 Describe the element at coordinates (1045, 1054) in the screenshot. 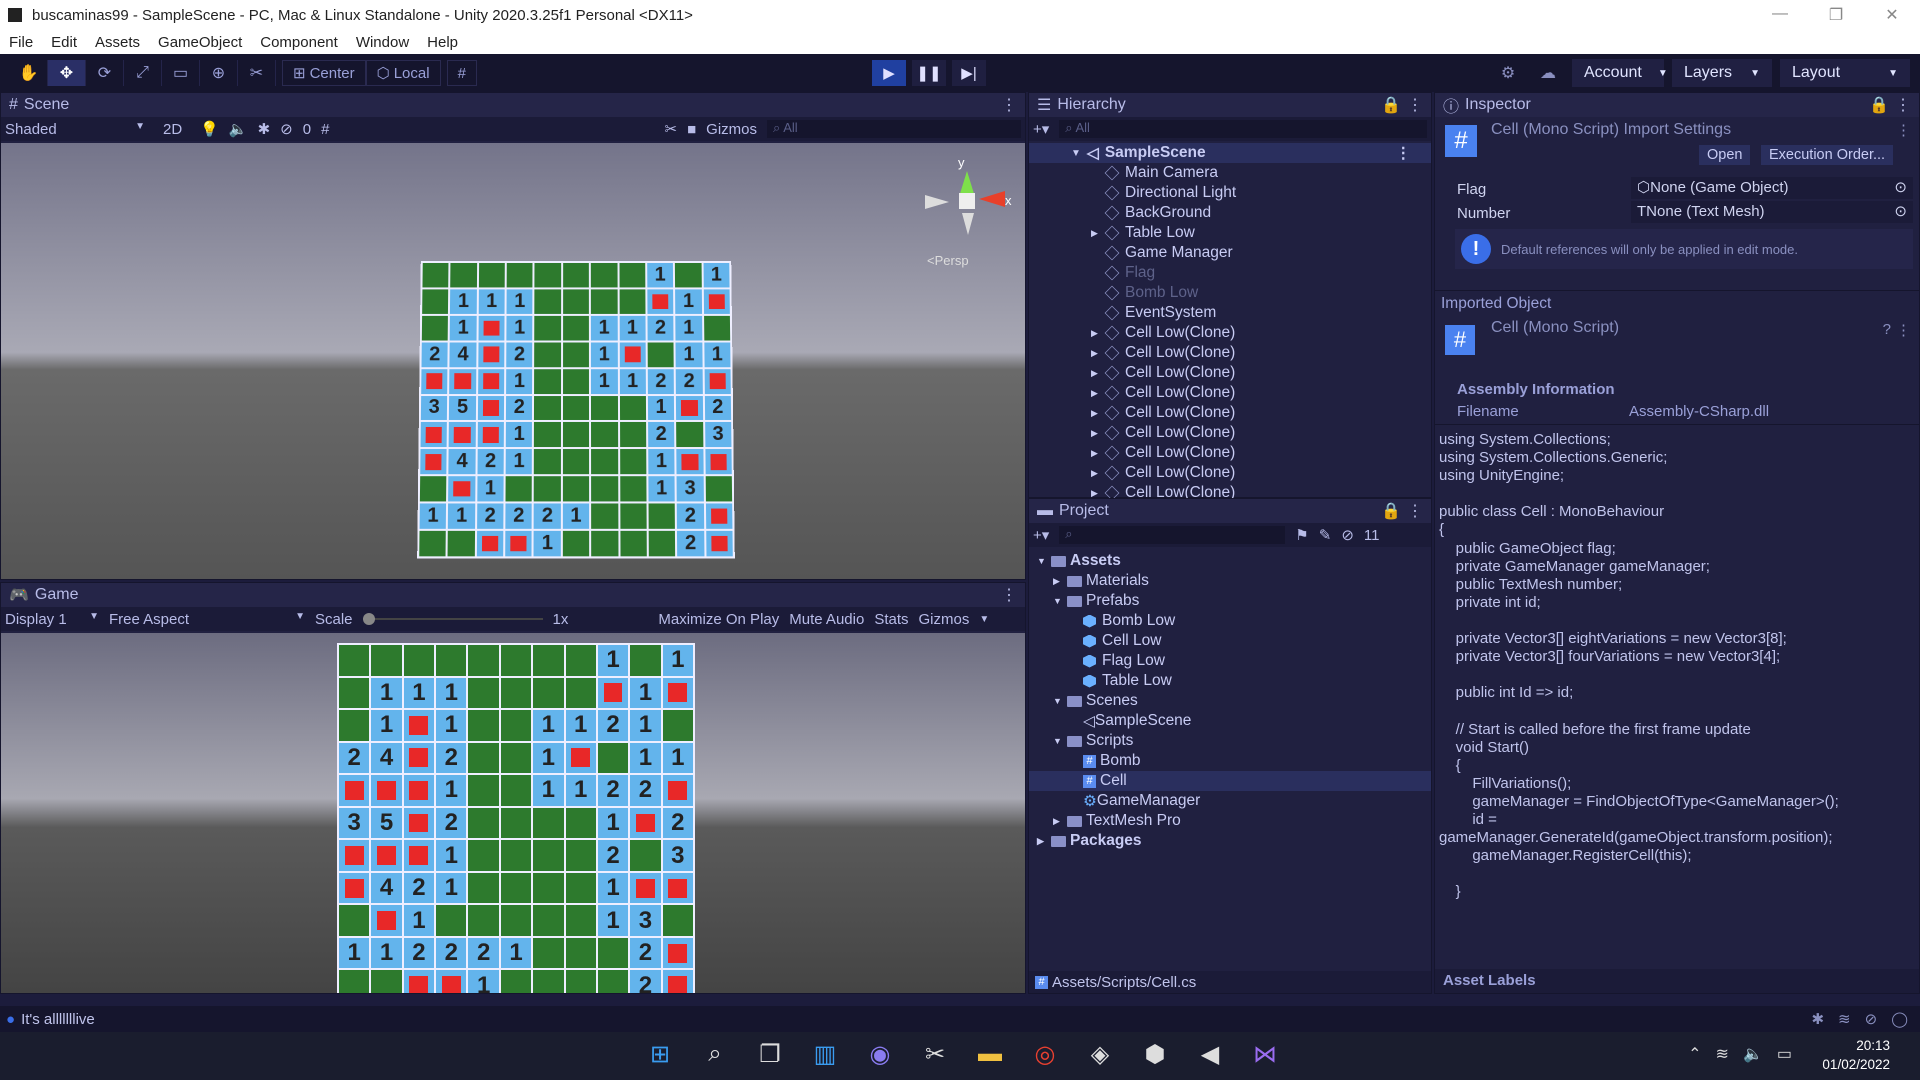

I see `chrome-icon: ◎` at that location.